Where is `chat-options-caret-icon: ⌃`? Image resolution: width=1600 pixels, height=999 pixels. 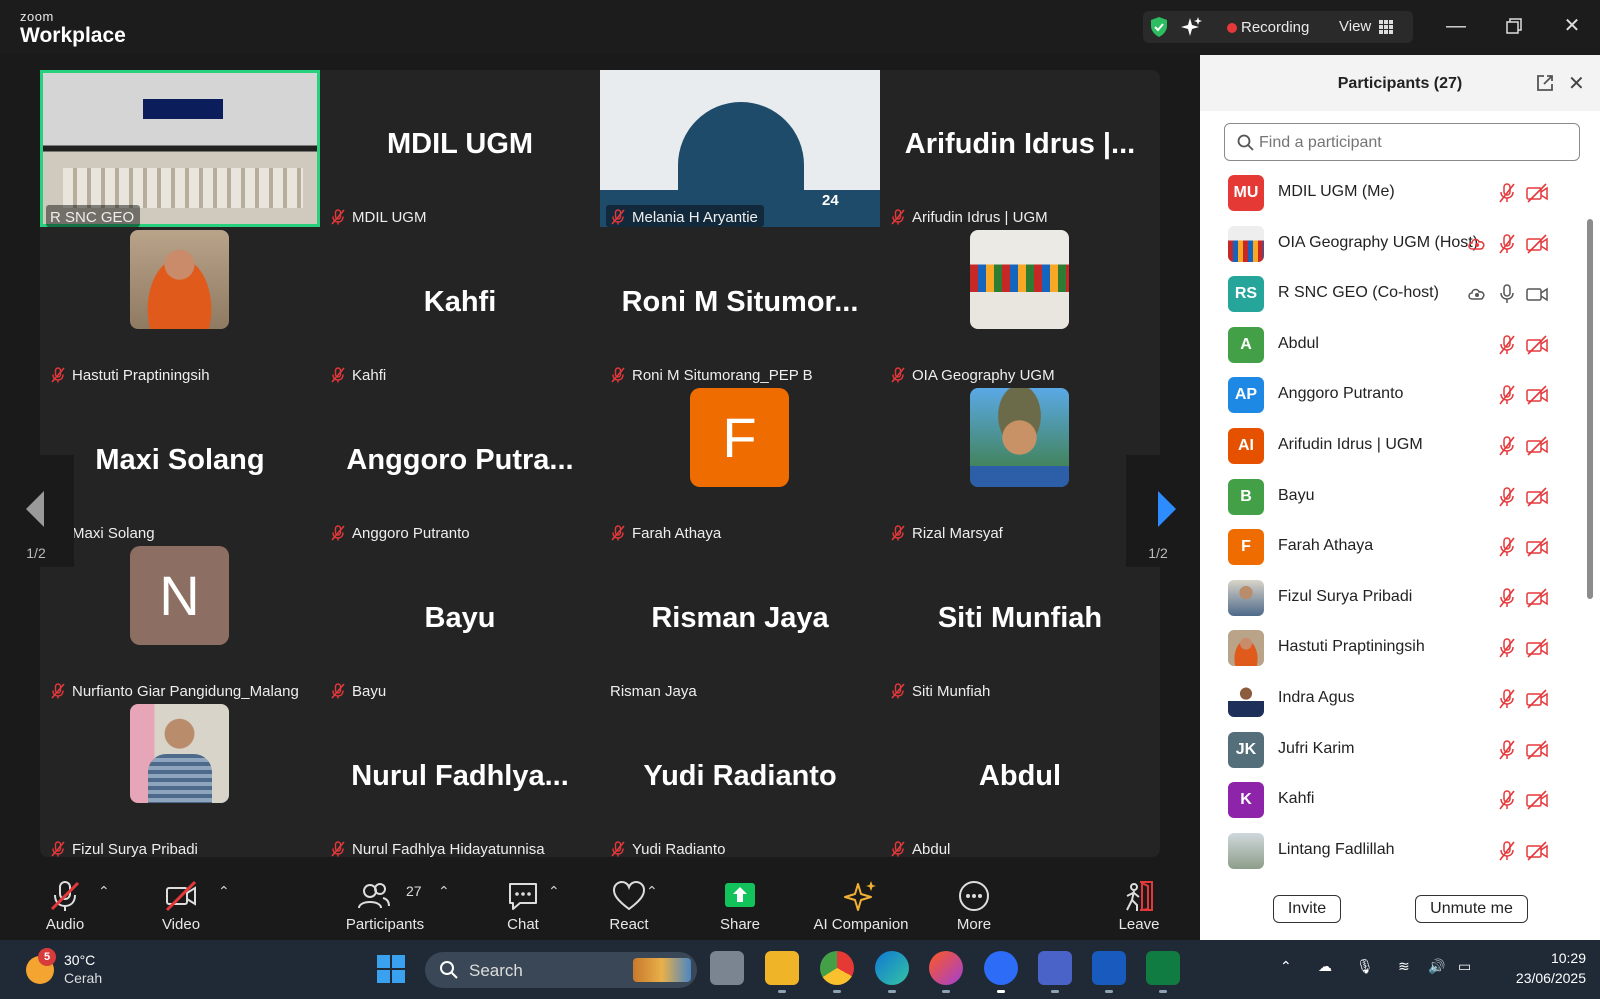
chat-options-caret-icon: ⌃ is located at coordinates (554, 891).